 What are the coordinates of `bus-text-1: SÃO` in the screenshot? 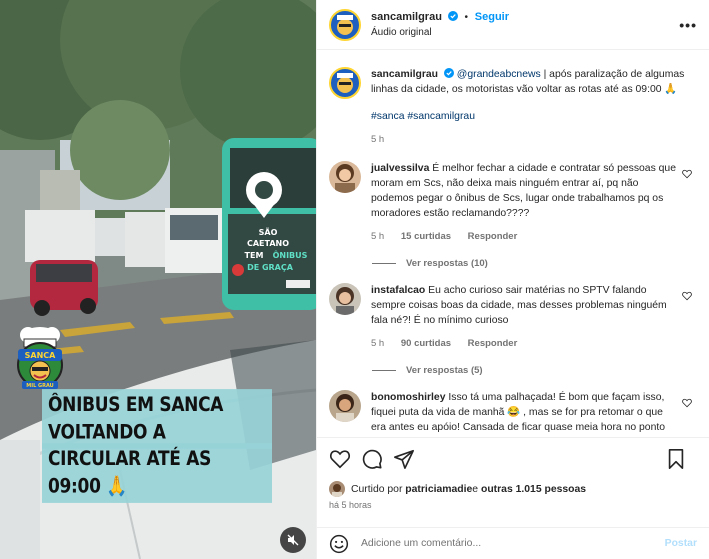 It's located at (268, 232).